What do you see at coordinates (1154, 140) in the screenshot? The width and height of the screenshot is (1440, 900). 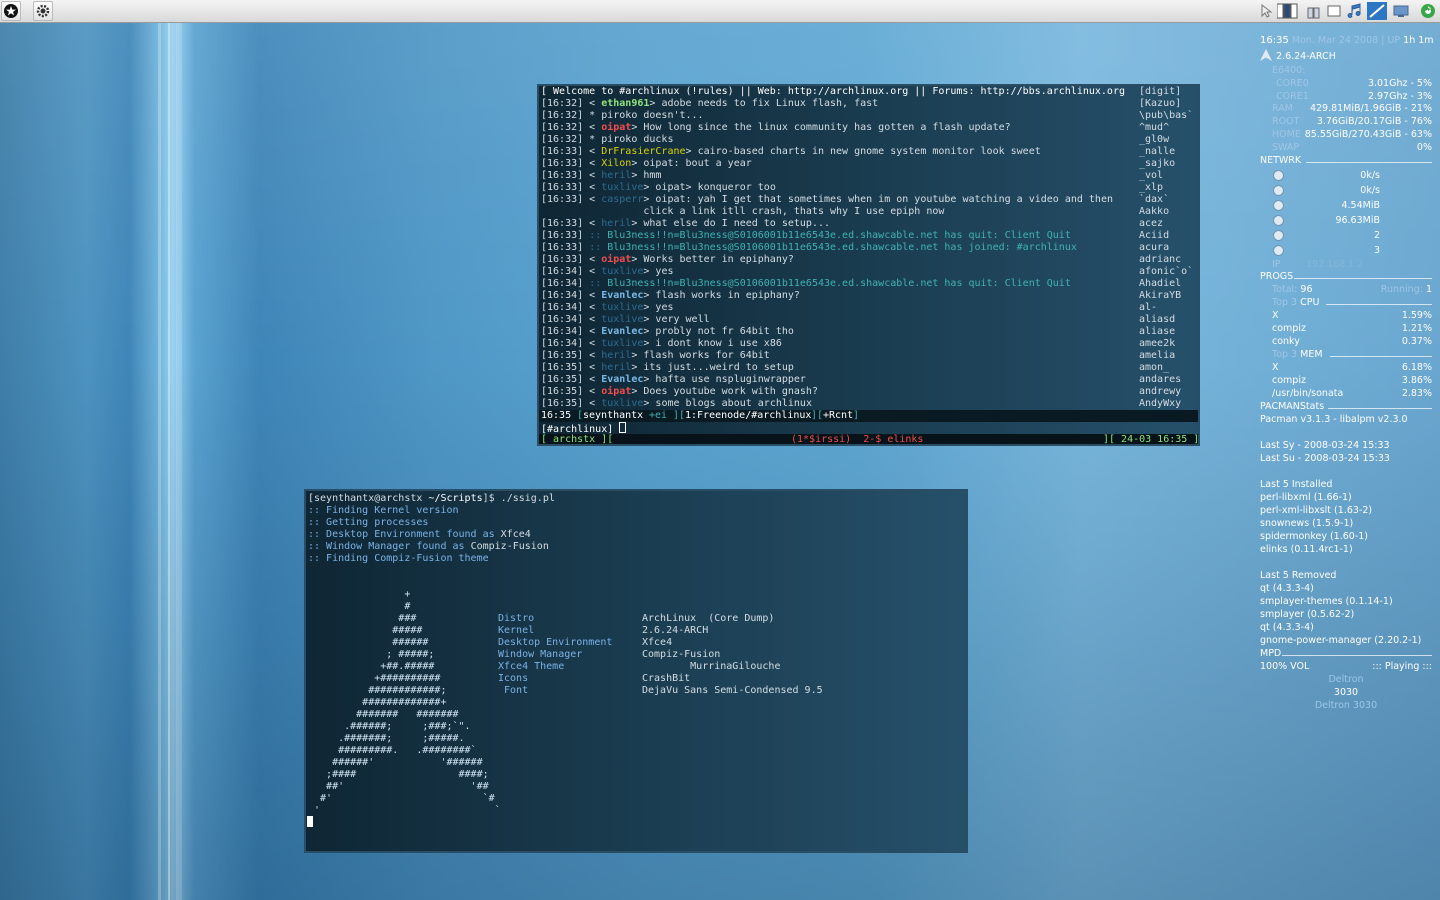 I see `nicklist-item: _gl0w` at bounding box center [1154, 140].